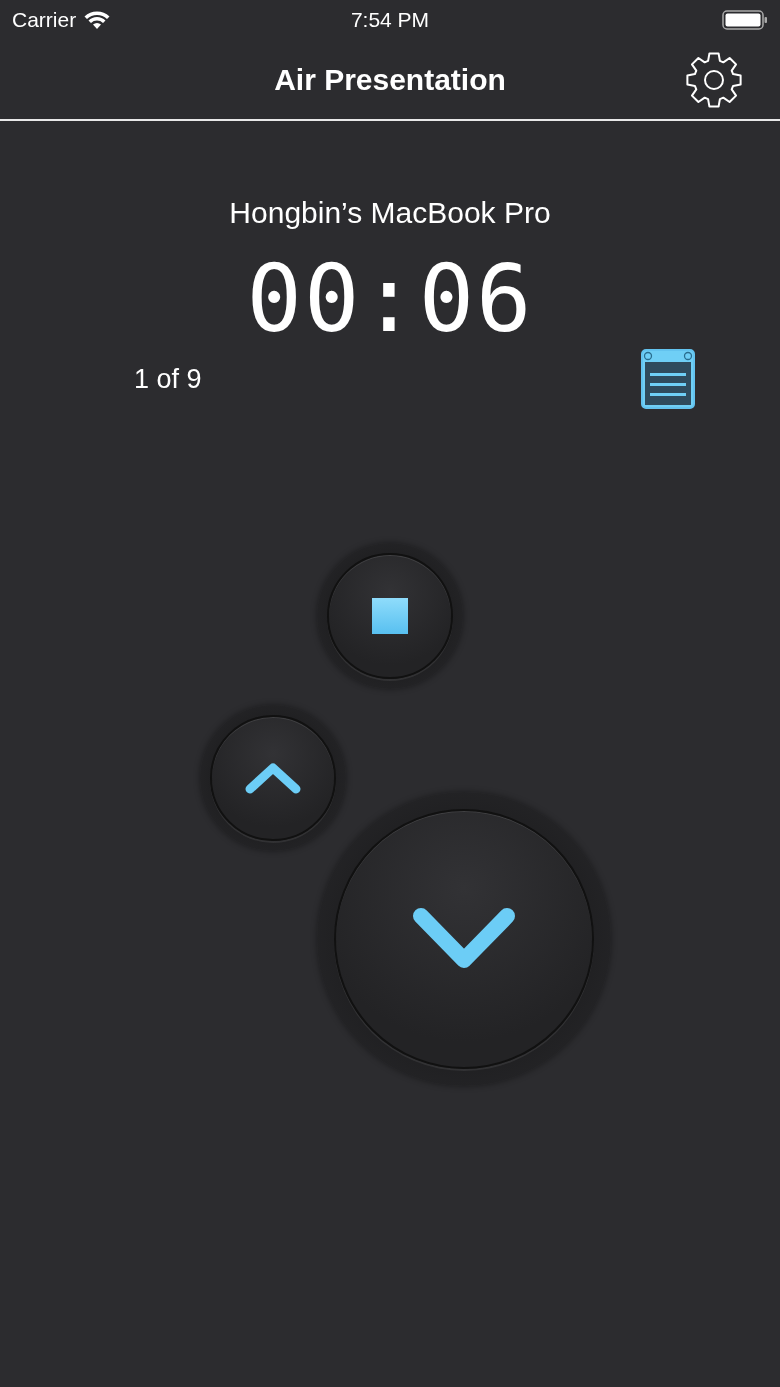 The height and width of the screenshot is (1387, 780). Describe the element at coordinates (97, 20) in the screenshot. I see `wifi-icon` at that location.